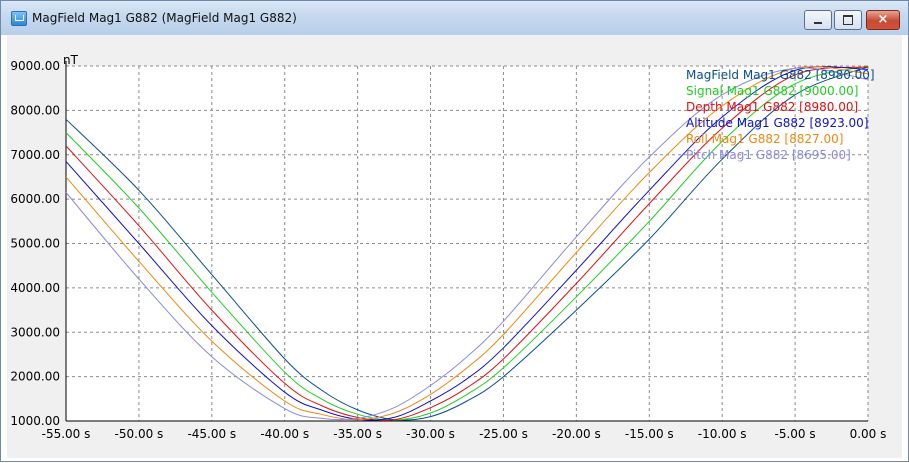 This screenshot has height=463, width=909. Describe the element at coordinates (795, 434) in the screenshot. I see `x-tick-label: -5.00 s` at that location.